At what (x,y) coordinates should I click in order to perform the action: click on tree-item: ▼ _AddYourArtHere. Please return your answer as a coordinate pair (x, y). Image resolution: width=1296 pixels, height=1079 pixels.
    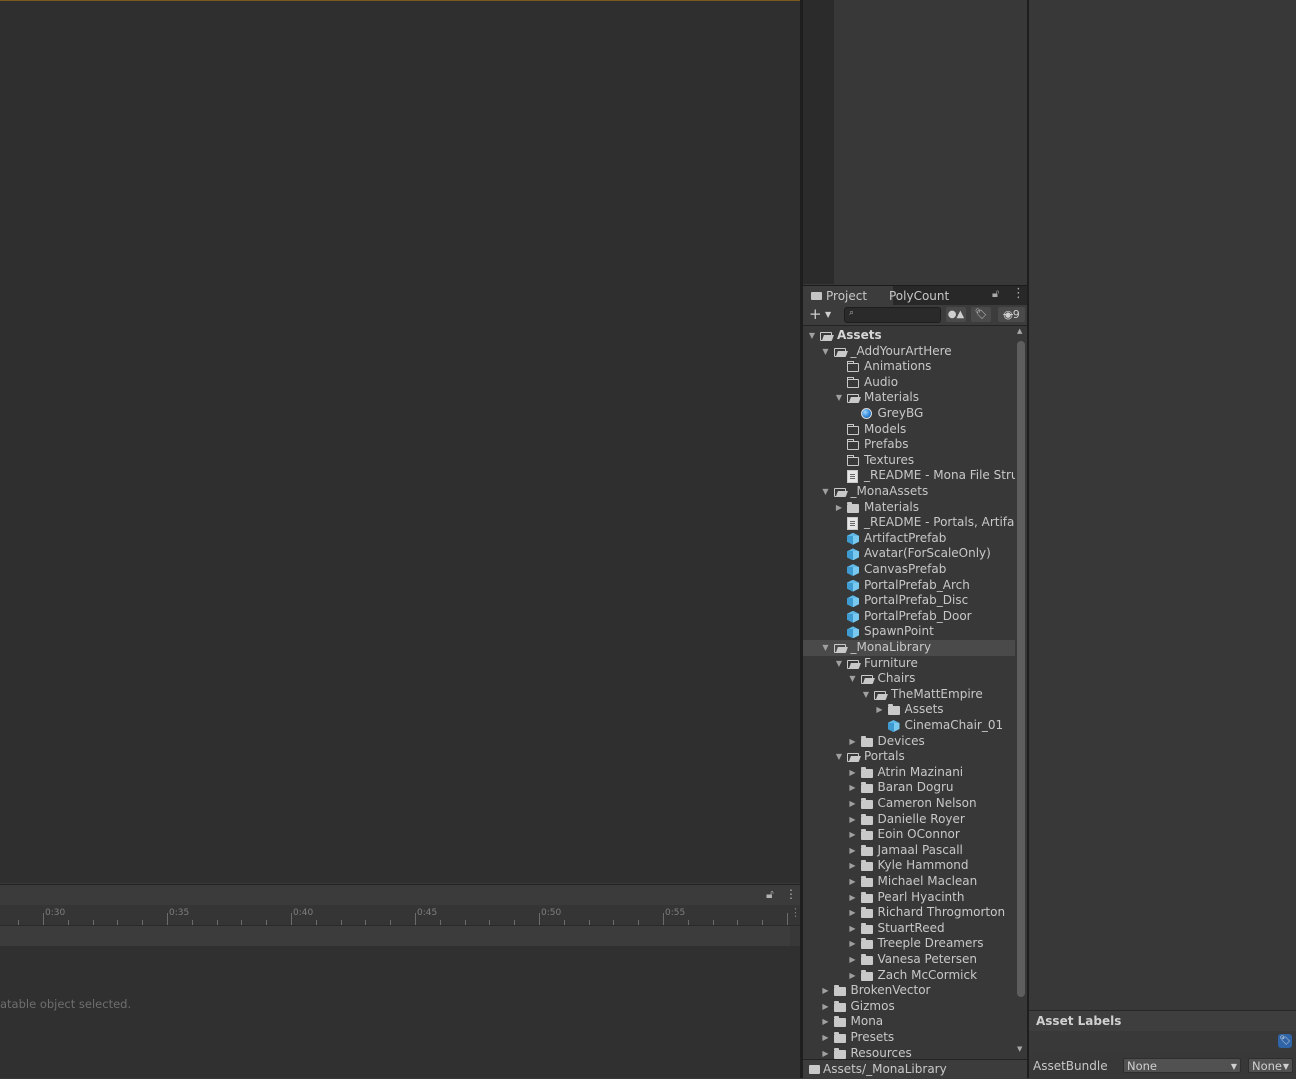
    Looking at the image, I should click on (909, 352).